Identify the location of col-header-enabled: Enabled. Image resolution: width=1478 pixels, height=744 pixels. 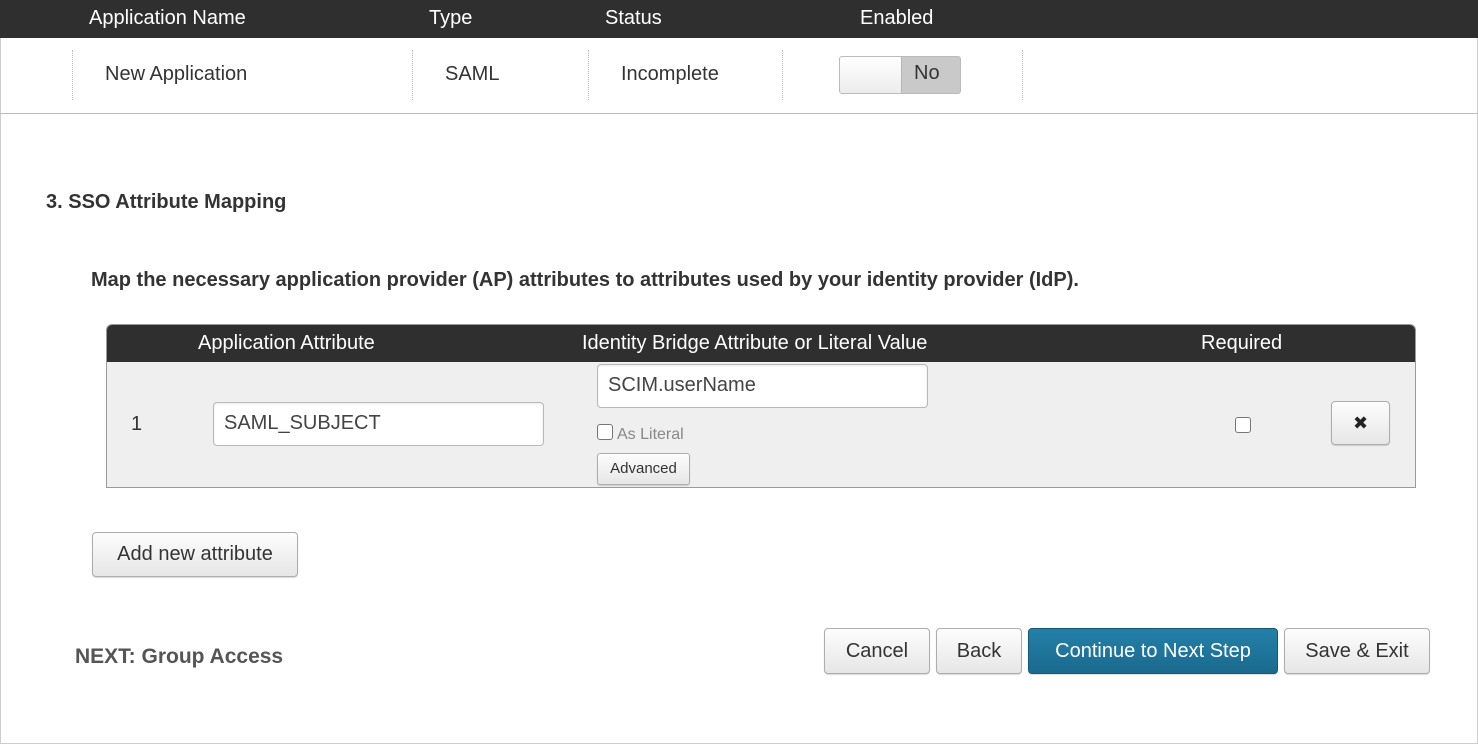
(897, 18).